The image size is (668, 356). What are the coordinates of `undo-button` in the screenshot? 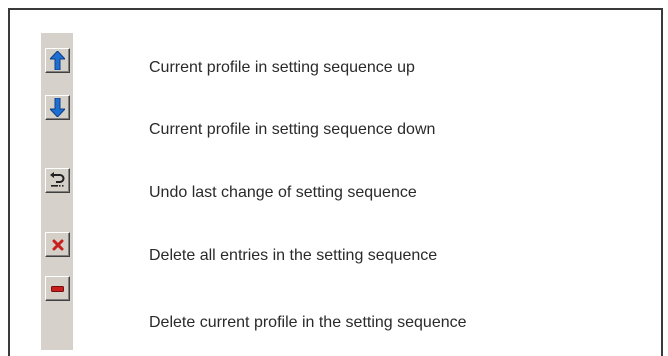 It's located at (57, 180).